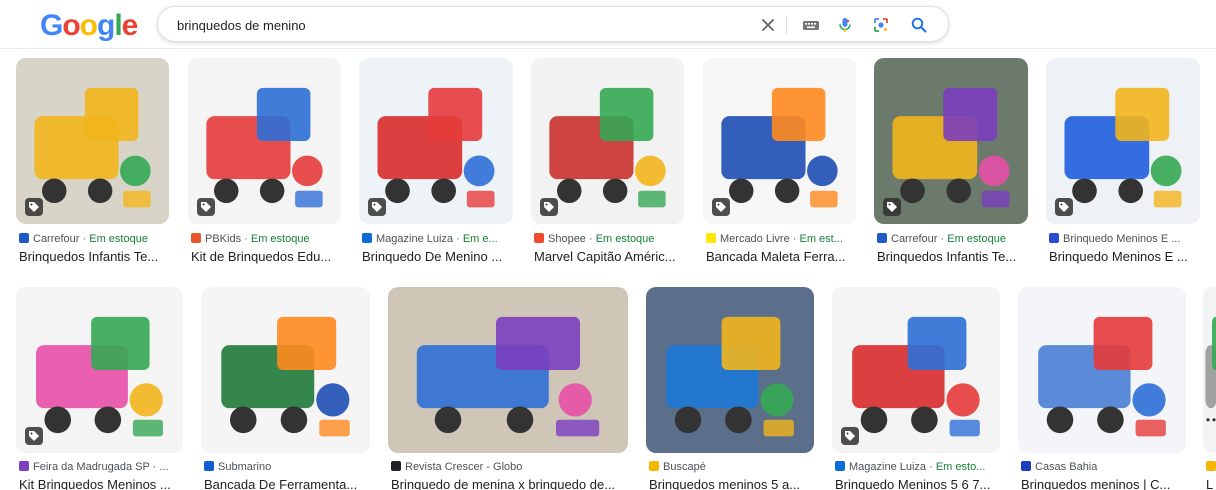 This screenshot has height=490, width=1216. I want to click on logo-letter: l, so click(118, 25).